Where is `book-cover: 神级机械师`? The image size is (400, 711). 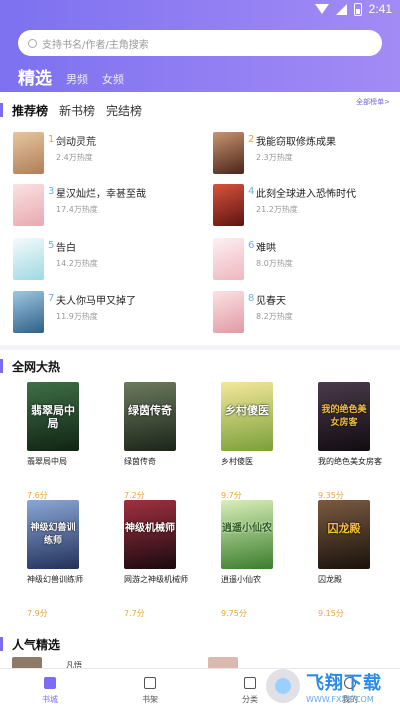
book-cover: 神级机械师 is located at coordinates (150, 534).